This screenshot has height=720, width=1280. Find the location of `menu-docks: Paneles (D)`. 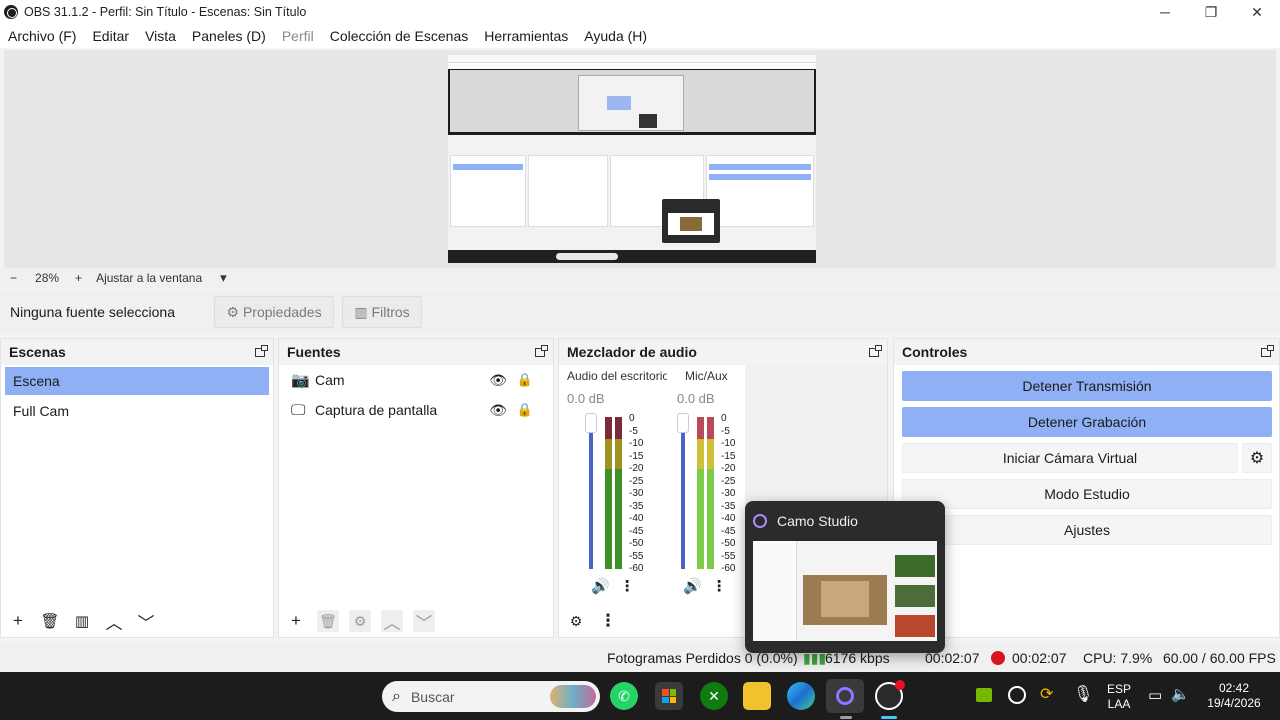

menu-docks: Paneles (D) is located at coordinates (229, 36).